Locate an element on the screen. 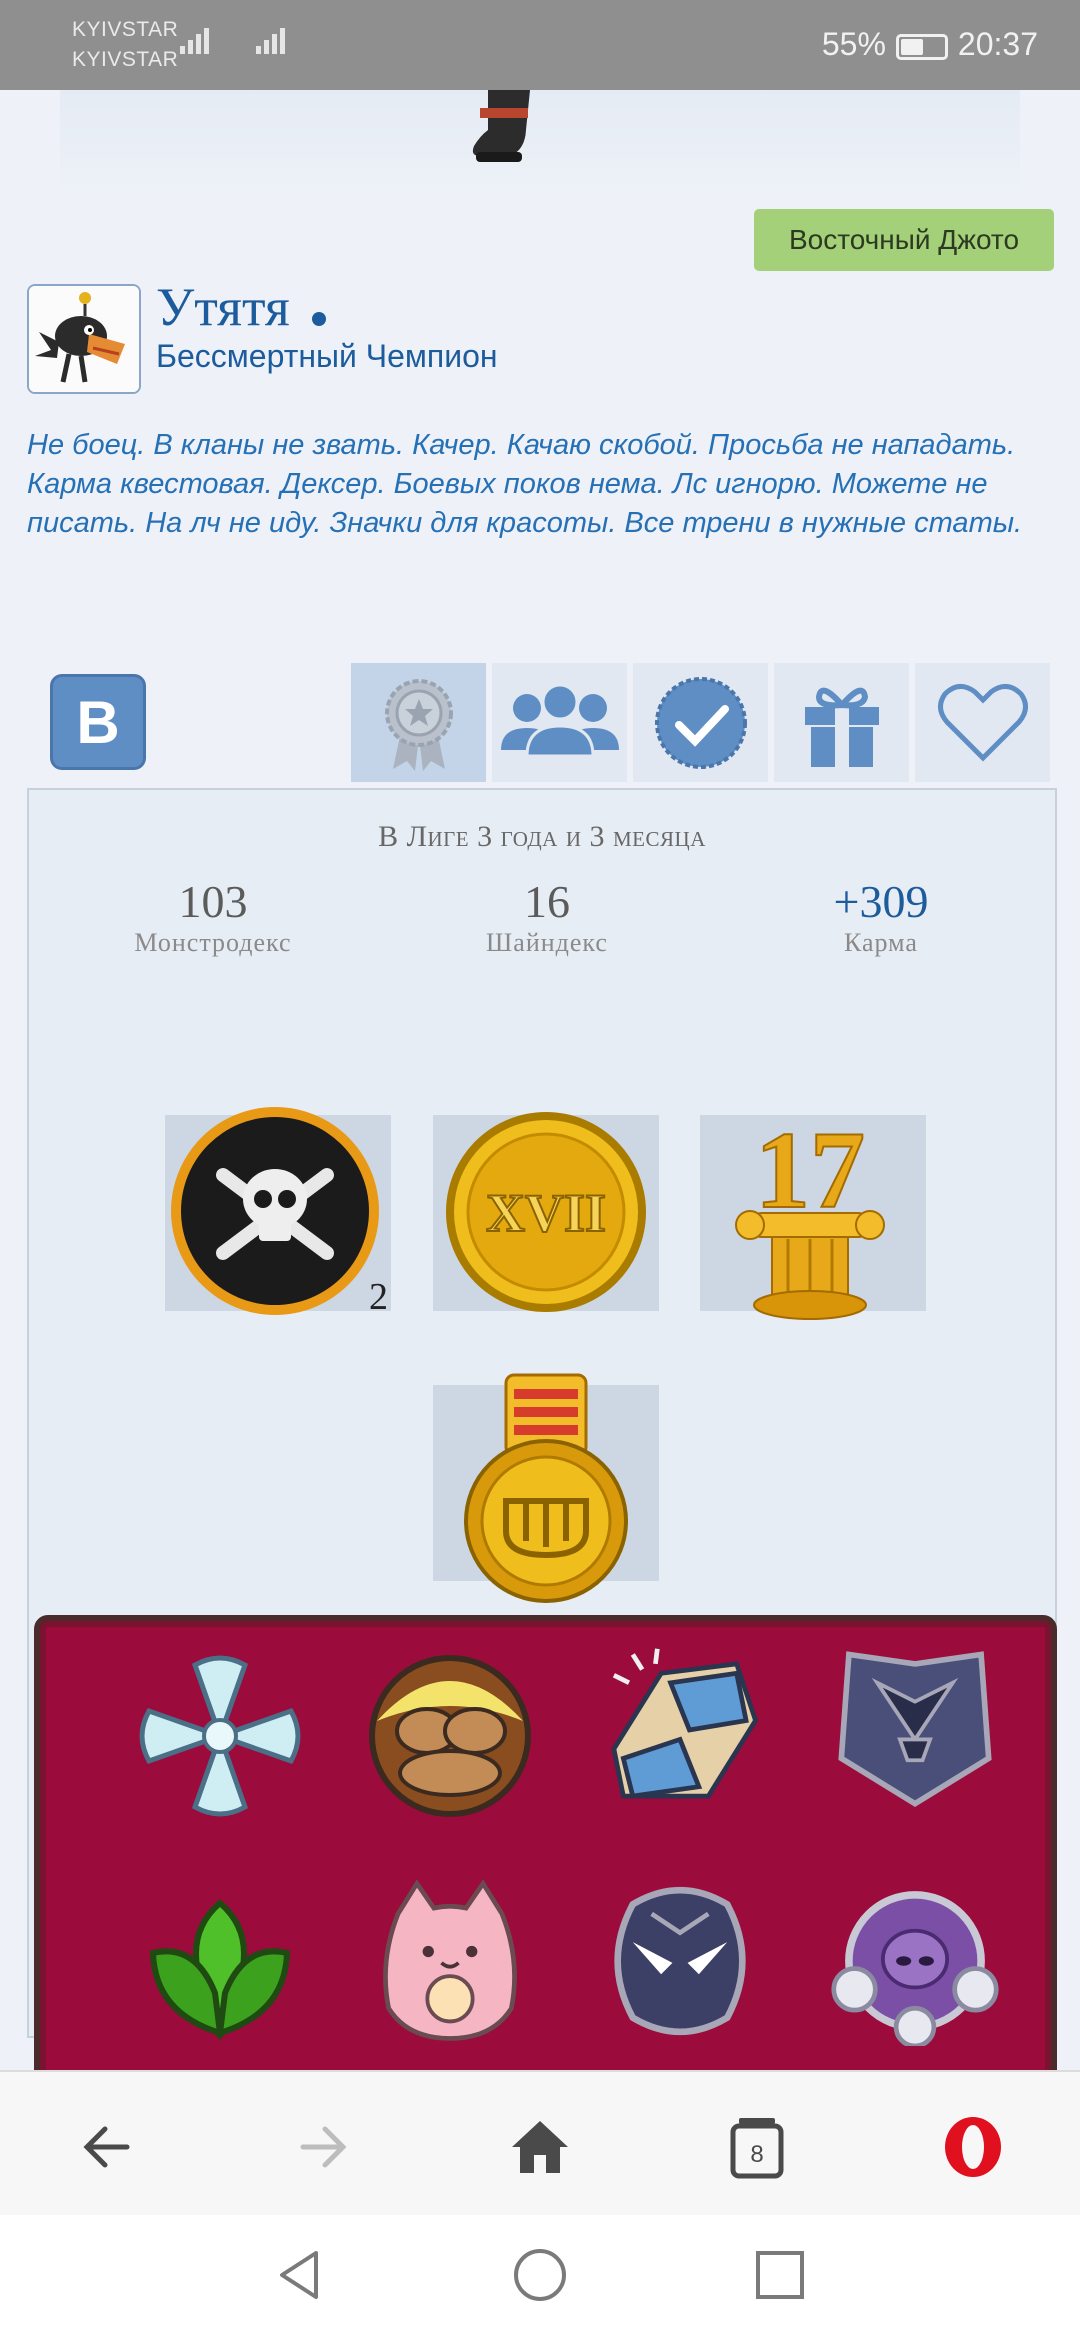 The width and height of the screenshot is (1080, 2340). tab-awards is located at coordinates (418, 722).